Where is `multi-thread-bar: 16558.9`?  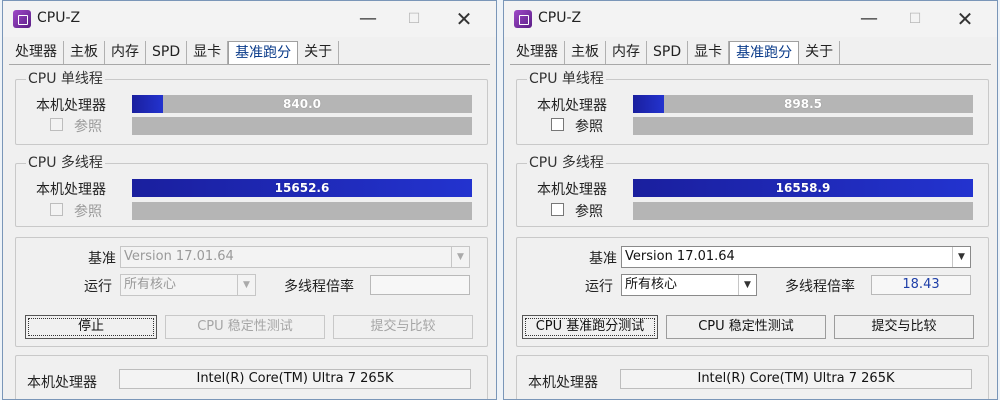
multi-thread-bar: 16558.9 is located at coordinates (803, 188).